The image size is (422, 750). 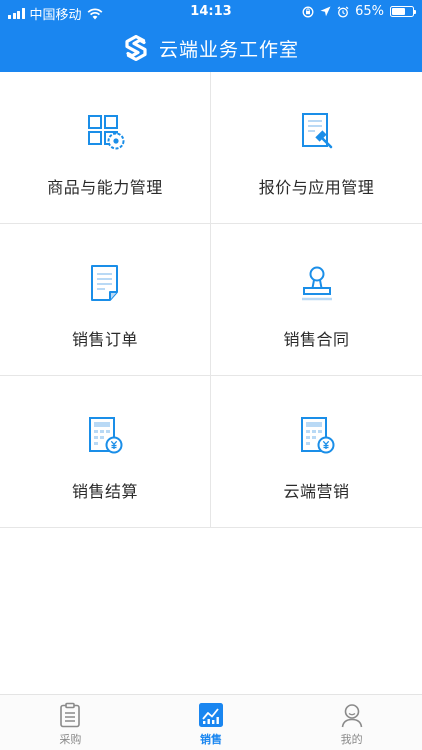 What do you see at coordinates (136, 48) in the screenshot?
I see `s-logo-icon` at bounding box center [136, 48].